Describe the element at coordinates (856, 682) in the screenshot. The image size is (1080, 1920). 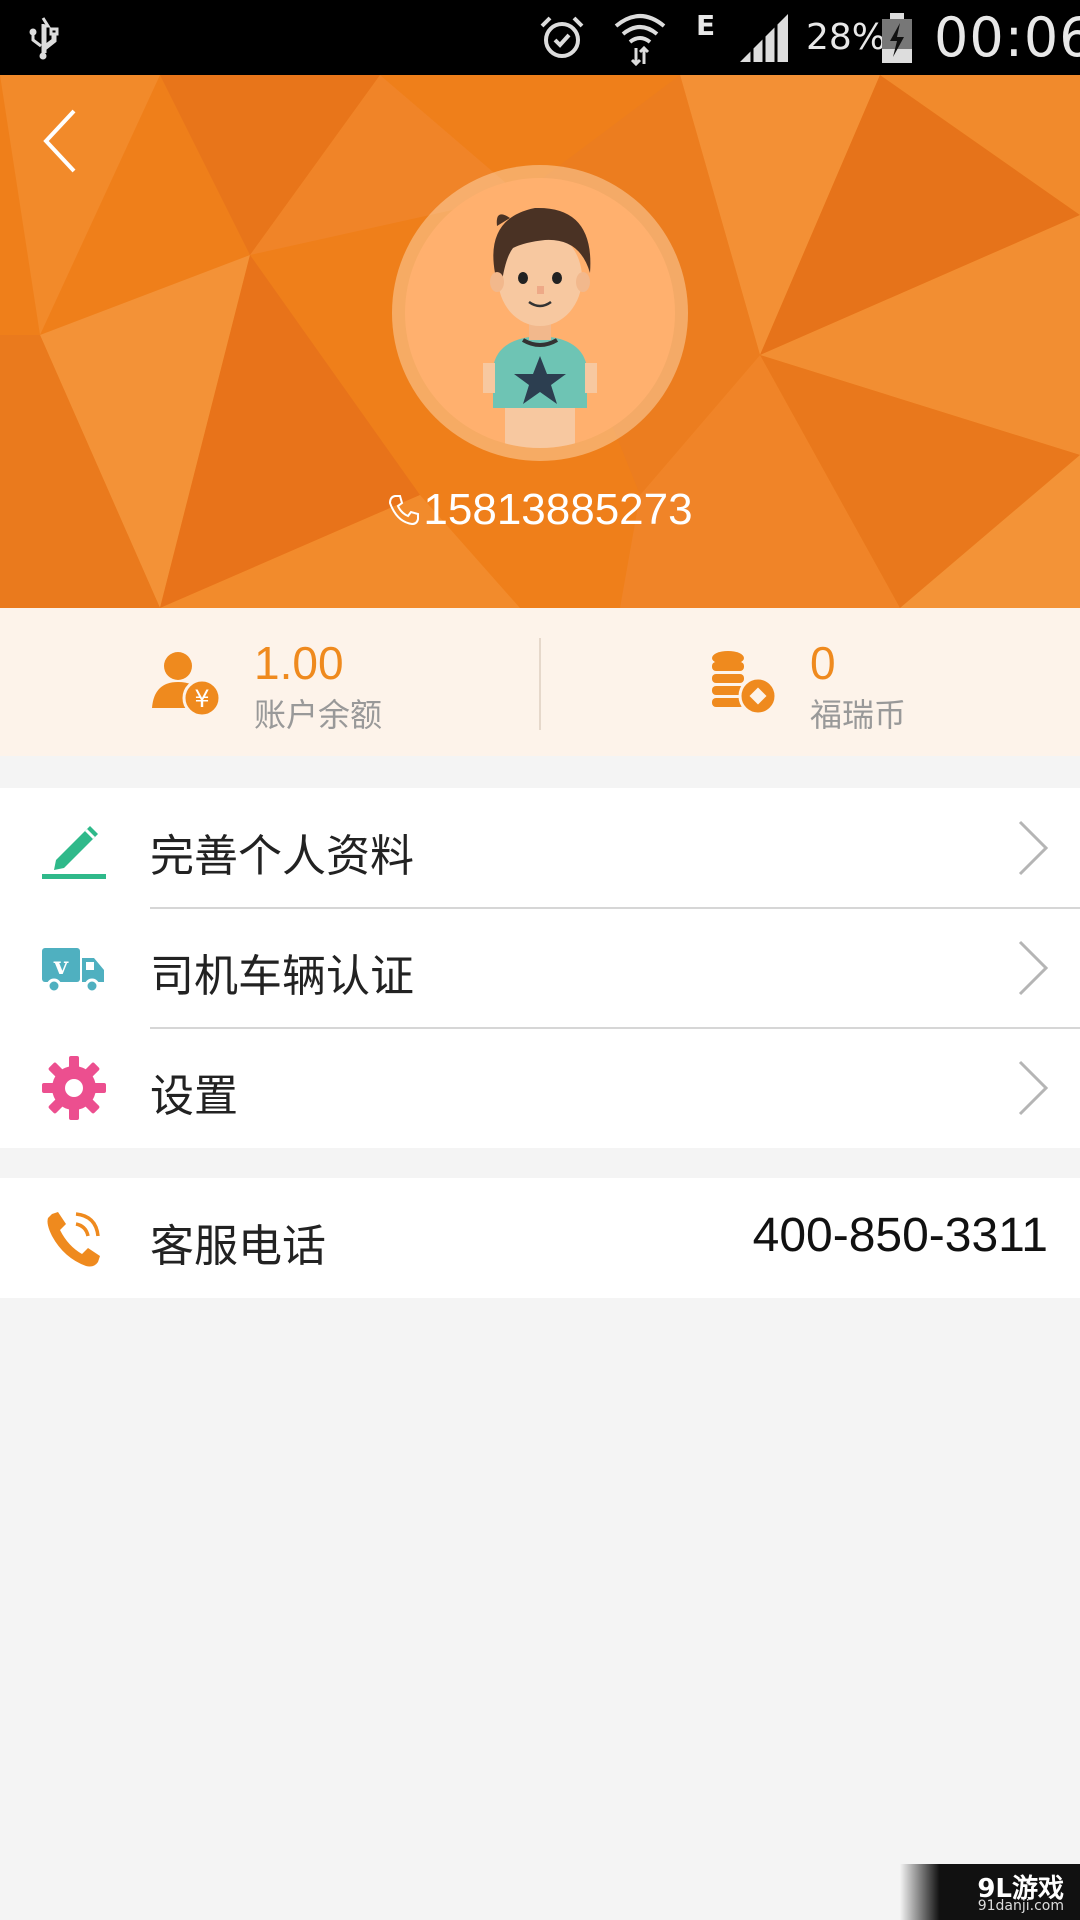
I see `coin-stat: 0 福瑞币` at that location.